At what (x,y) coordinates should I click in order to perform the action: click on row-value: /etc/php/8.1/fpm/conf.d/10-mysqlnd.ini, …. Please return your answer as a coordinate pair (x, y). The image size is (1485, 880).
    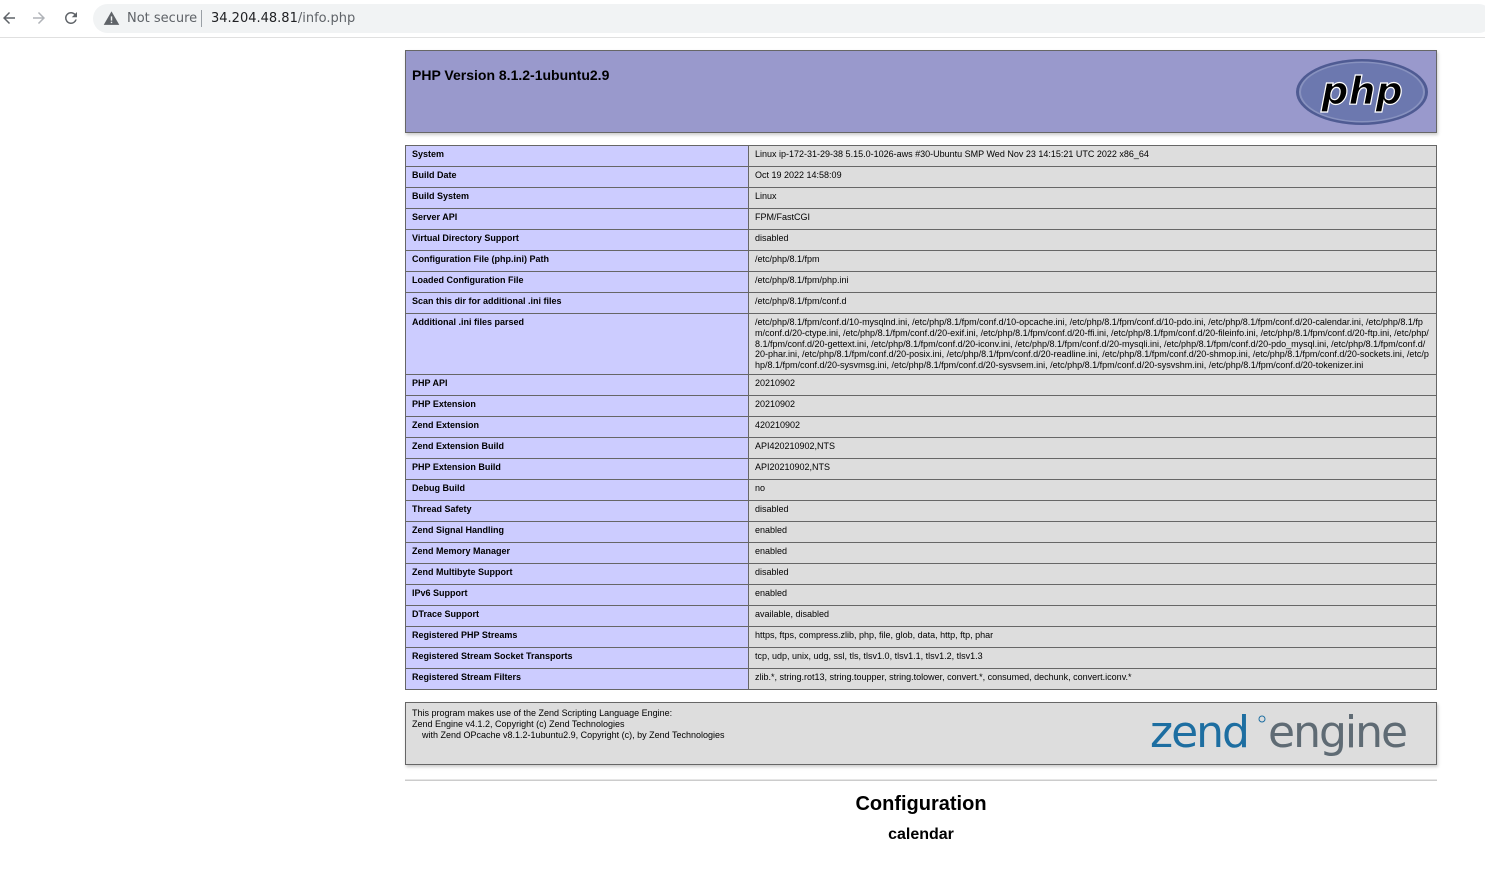
    Looking at the image, I should click on (1092, 344).